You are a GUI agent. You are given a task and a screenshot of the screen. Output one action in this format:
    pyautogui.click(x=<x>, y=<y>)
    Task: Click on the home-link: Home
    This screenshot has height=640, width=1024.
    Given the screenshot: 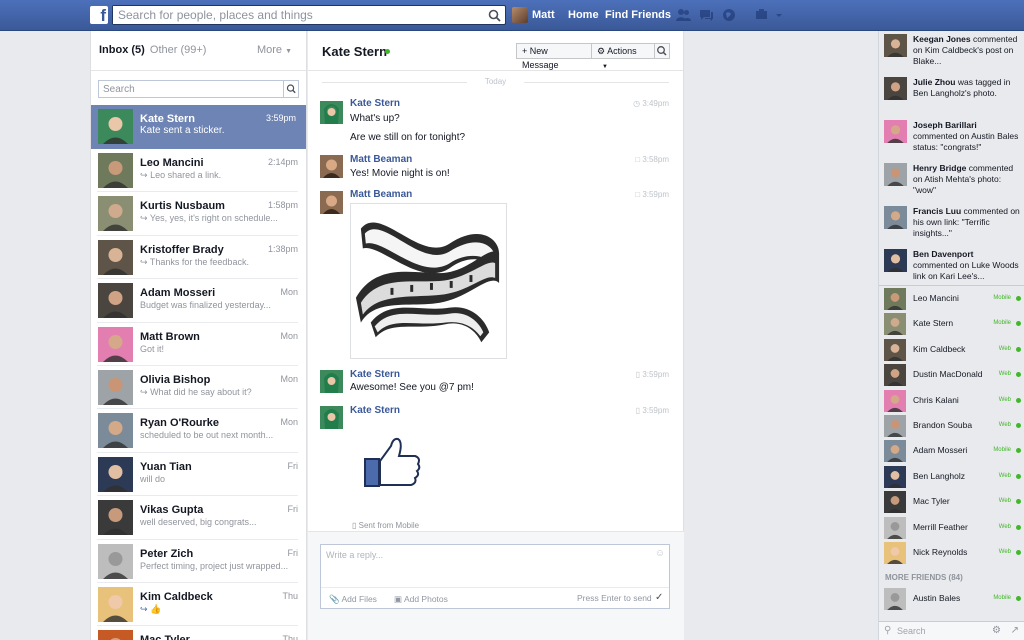 What is the action you would take?
    pyautogui.click(x=583, y=15)
    